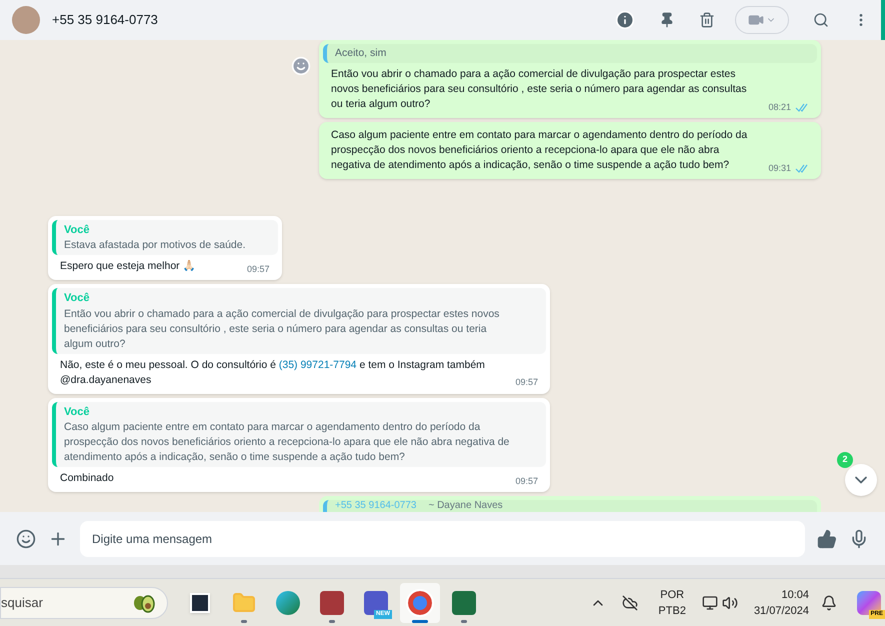 The width and height of the screenshot is (885, 626). I want to click on clock-time: 10:04, so click(795, 594).